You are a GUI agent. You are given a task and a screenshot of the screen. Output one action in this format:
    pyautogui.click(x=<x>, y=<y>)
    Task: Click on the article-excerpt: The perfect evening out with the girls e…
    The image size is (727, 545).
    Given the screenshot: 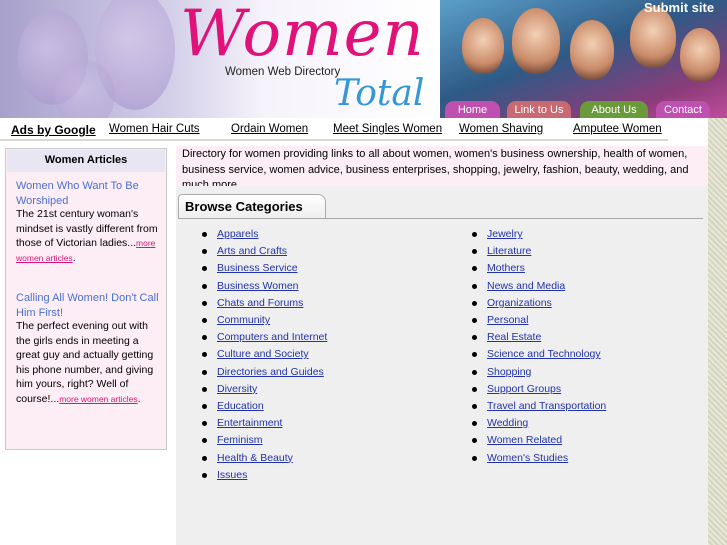 What is the action you would take?
    pyautogui.click(x=85, y=362)
    